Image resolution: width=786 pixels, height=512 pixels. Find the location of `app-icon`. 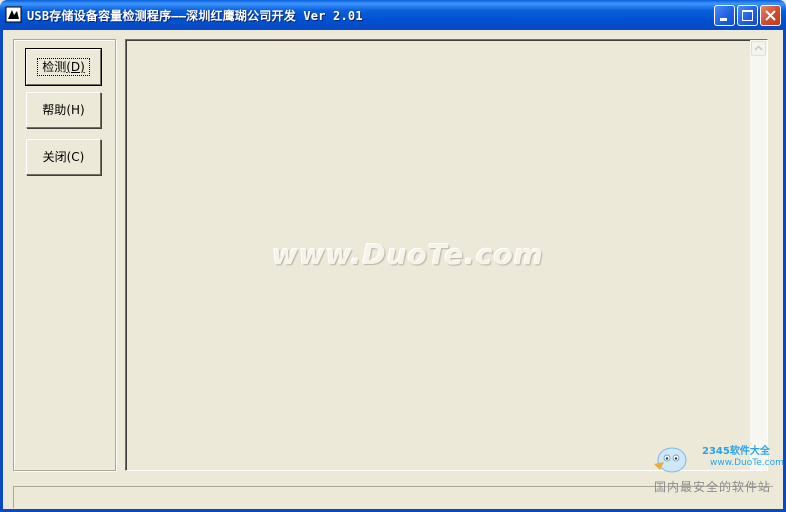

app-icon is located at coordinates (13, 14).